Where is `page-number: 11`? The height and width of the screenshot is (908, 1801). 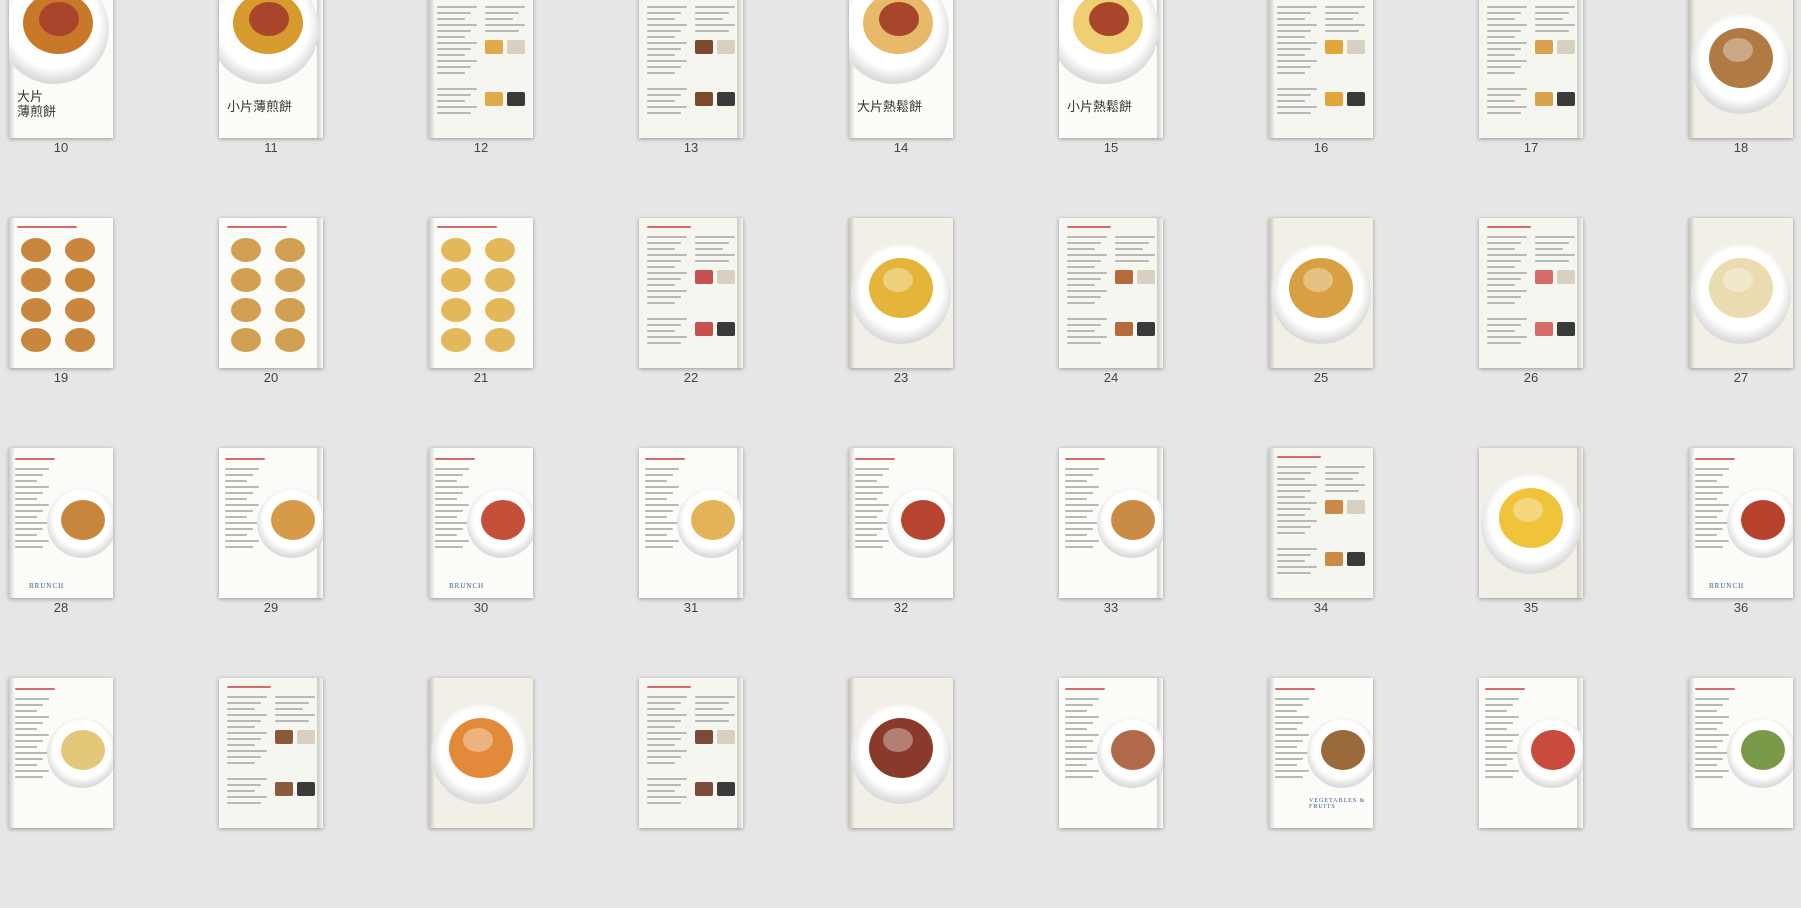 page-number: 11 is located at coordinates (271, 147).